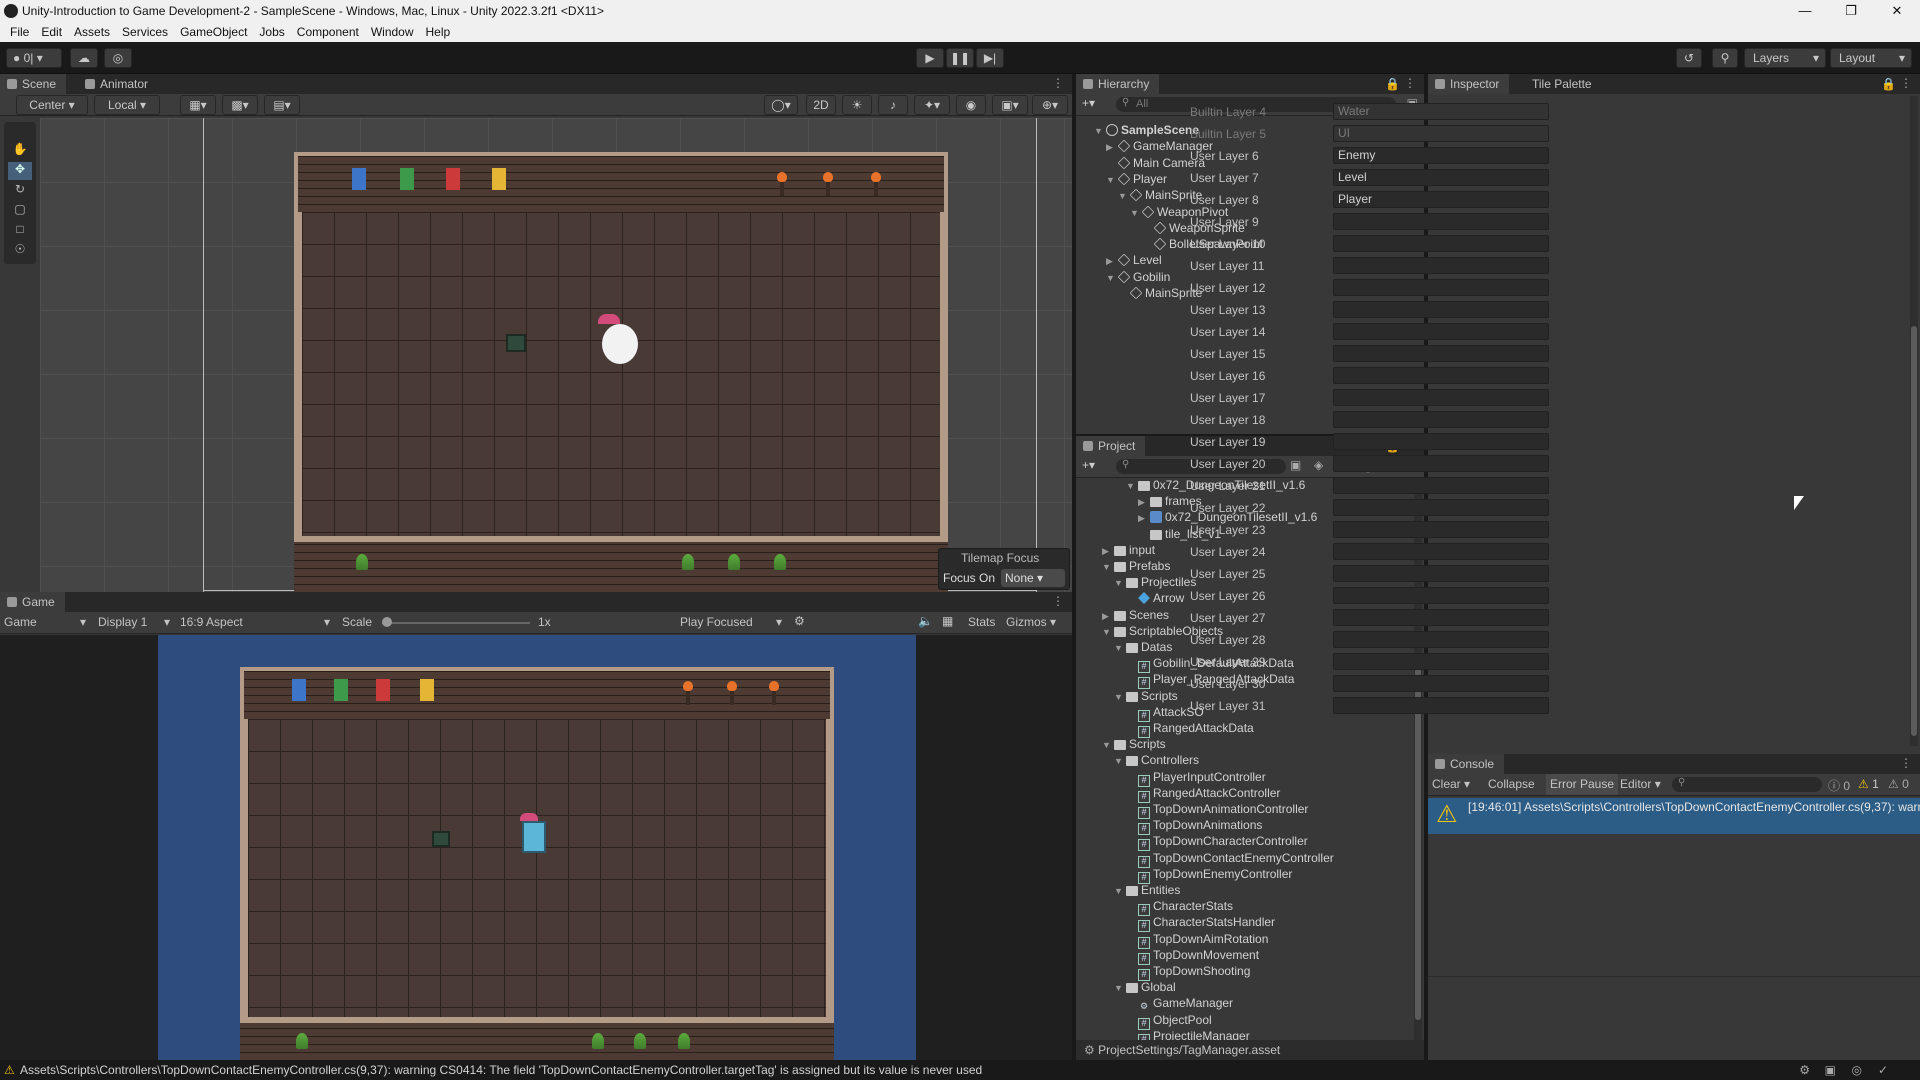  What do you see at coordinates (1147, 890) in the screenshot?
I see `project-item-entities: ▼ Entities` at bounding box center [1147, 890].